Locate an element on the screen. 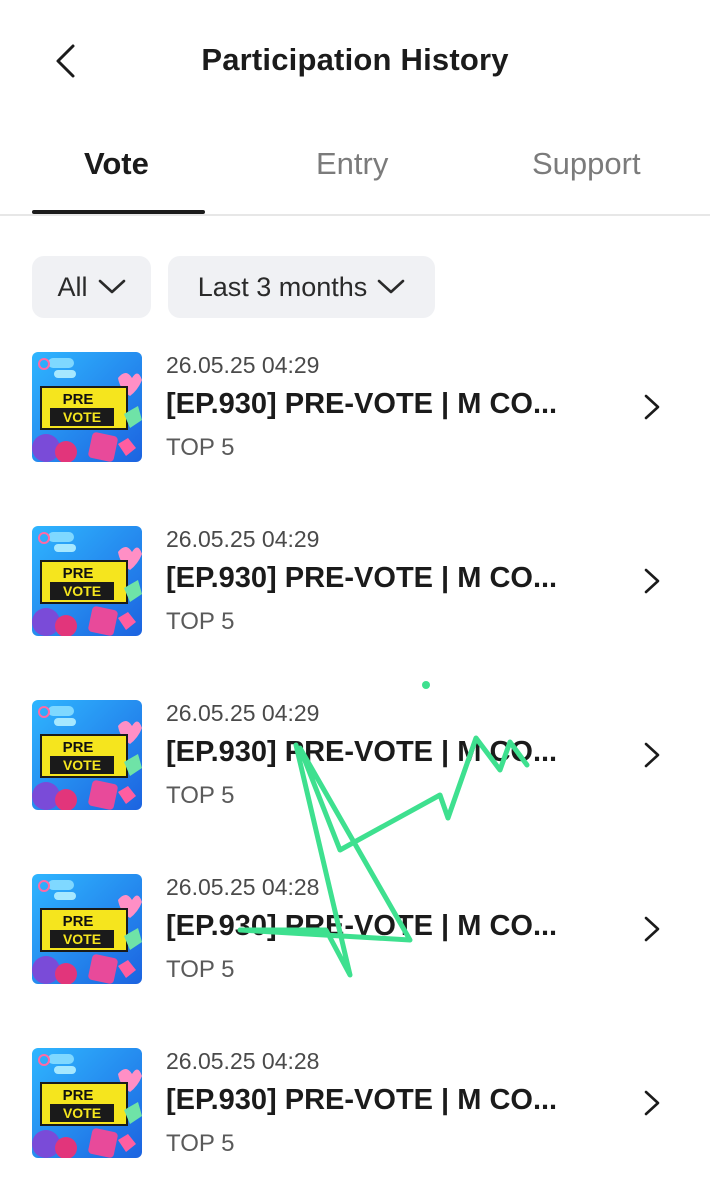 Image resolution: width=710 pixels, height=1200 pixels. period-filter-dropdown: Last 3 months is located at coordinates (301, 287).